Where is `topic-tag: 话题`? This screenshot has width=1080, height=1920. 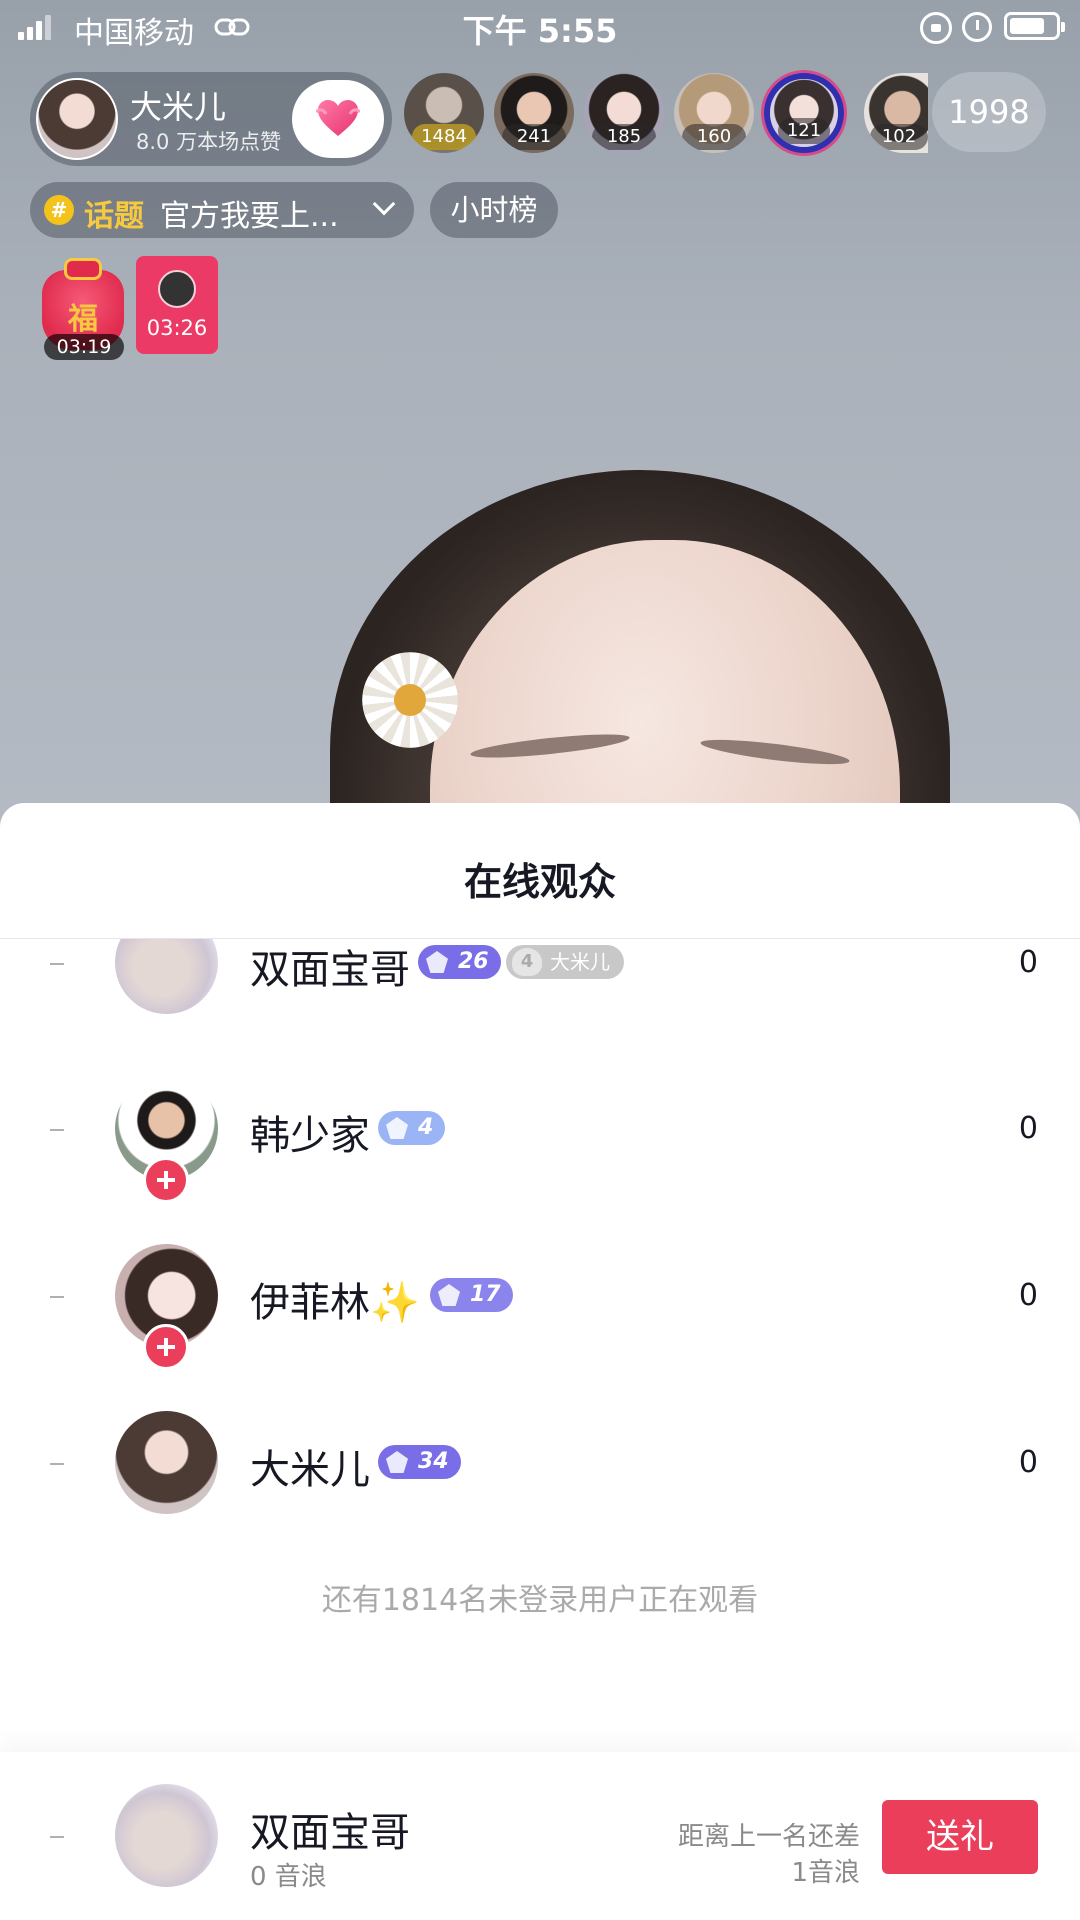 topic-tag: 话题 is located at coordinates (114, 216).